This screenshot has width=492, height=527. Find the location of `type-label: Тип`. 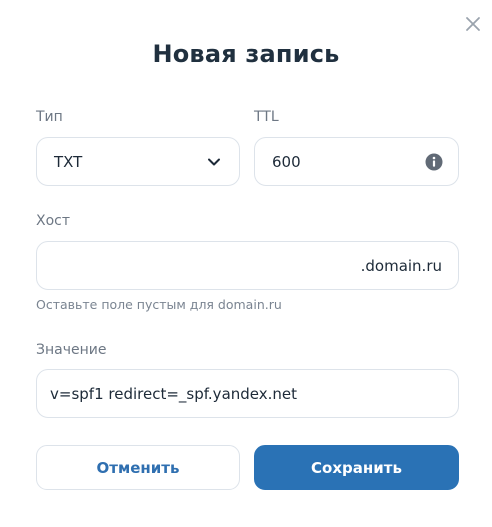

type-label: Тип is located at coordinates (49, 117).